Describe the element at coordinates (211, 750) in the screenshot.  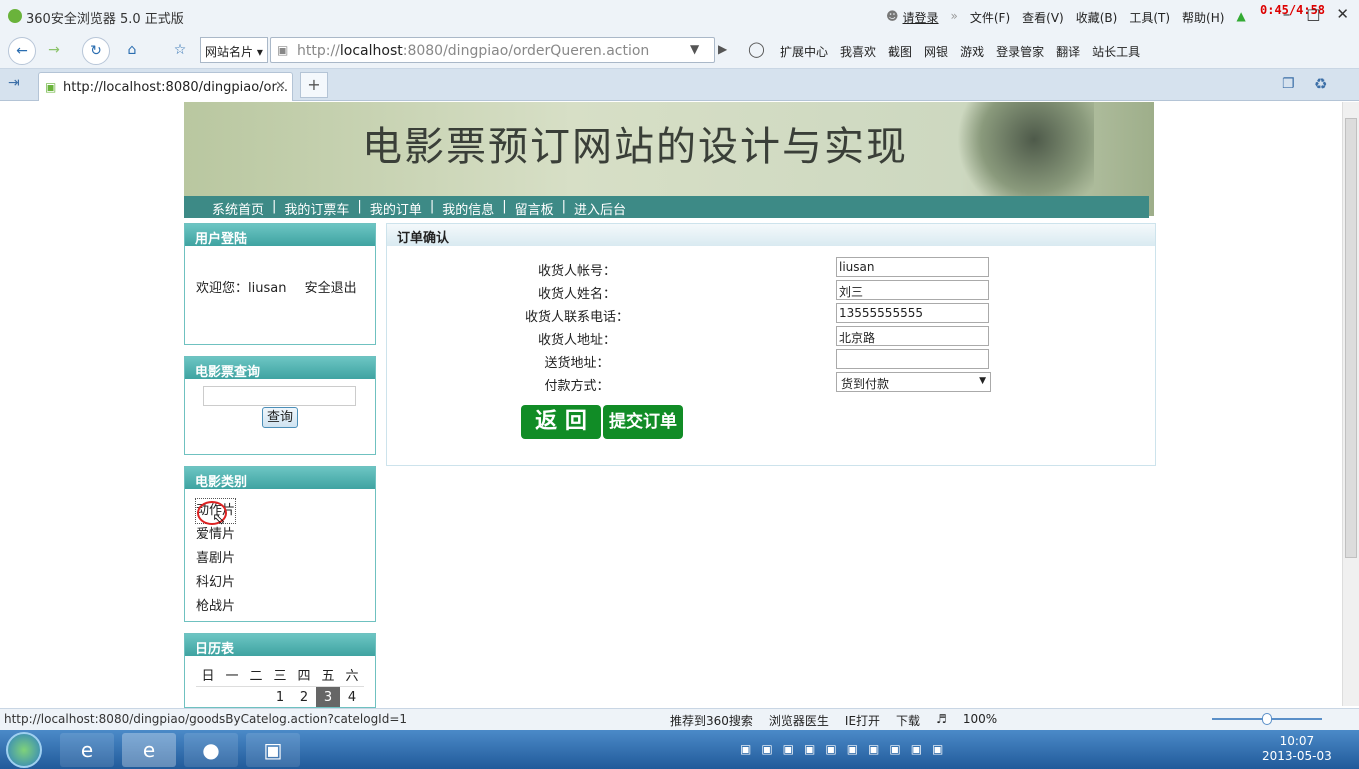
I see `eclipse-taskbar-icon: ●` at that location.